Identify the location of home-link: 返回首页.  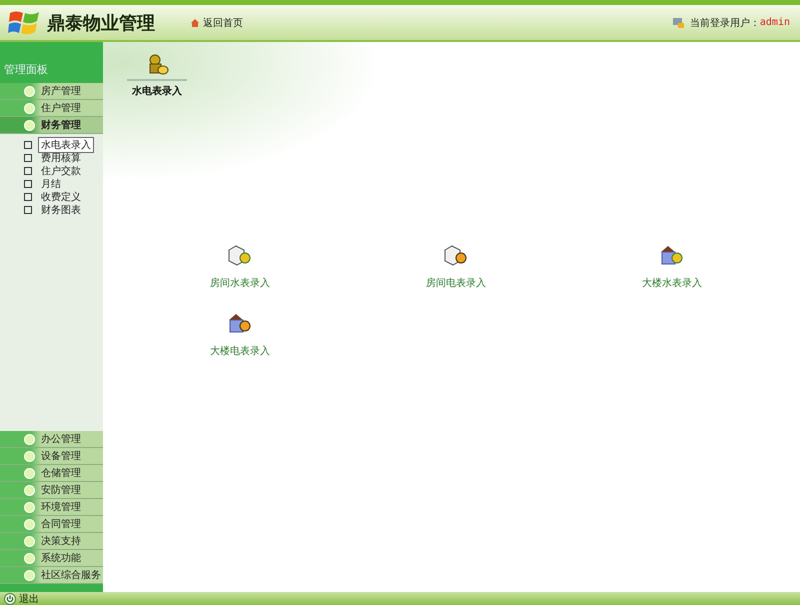
(216, 23).